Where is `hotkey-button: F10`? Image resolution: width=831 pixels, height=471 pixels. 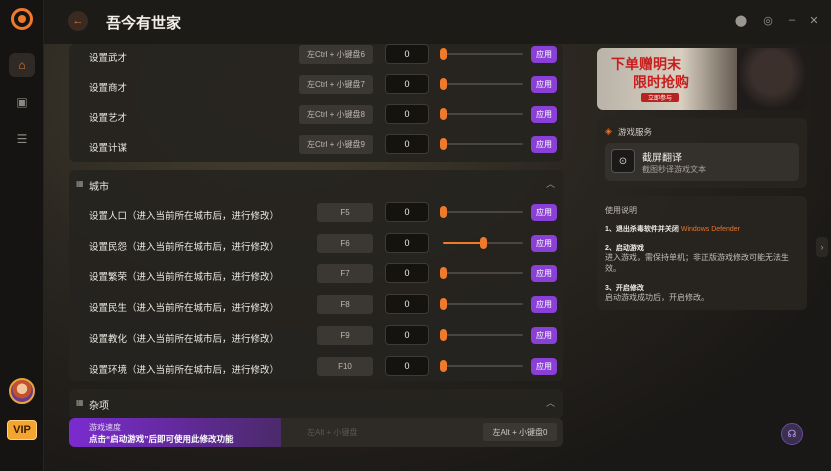
hotkey-button: F10 is located at coordinates (345, 366).